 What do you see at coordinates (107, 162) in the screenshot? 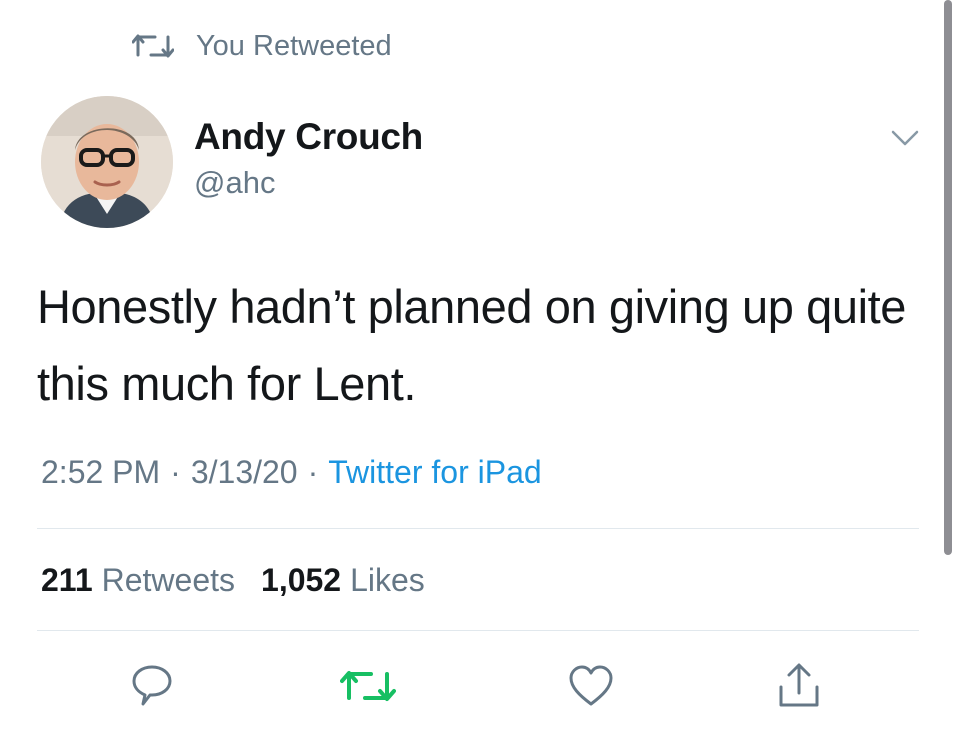
I see `avatar` at bounding box center [107, 162].